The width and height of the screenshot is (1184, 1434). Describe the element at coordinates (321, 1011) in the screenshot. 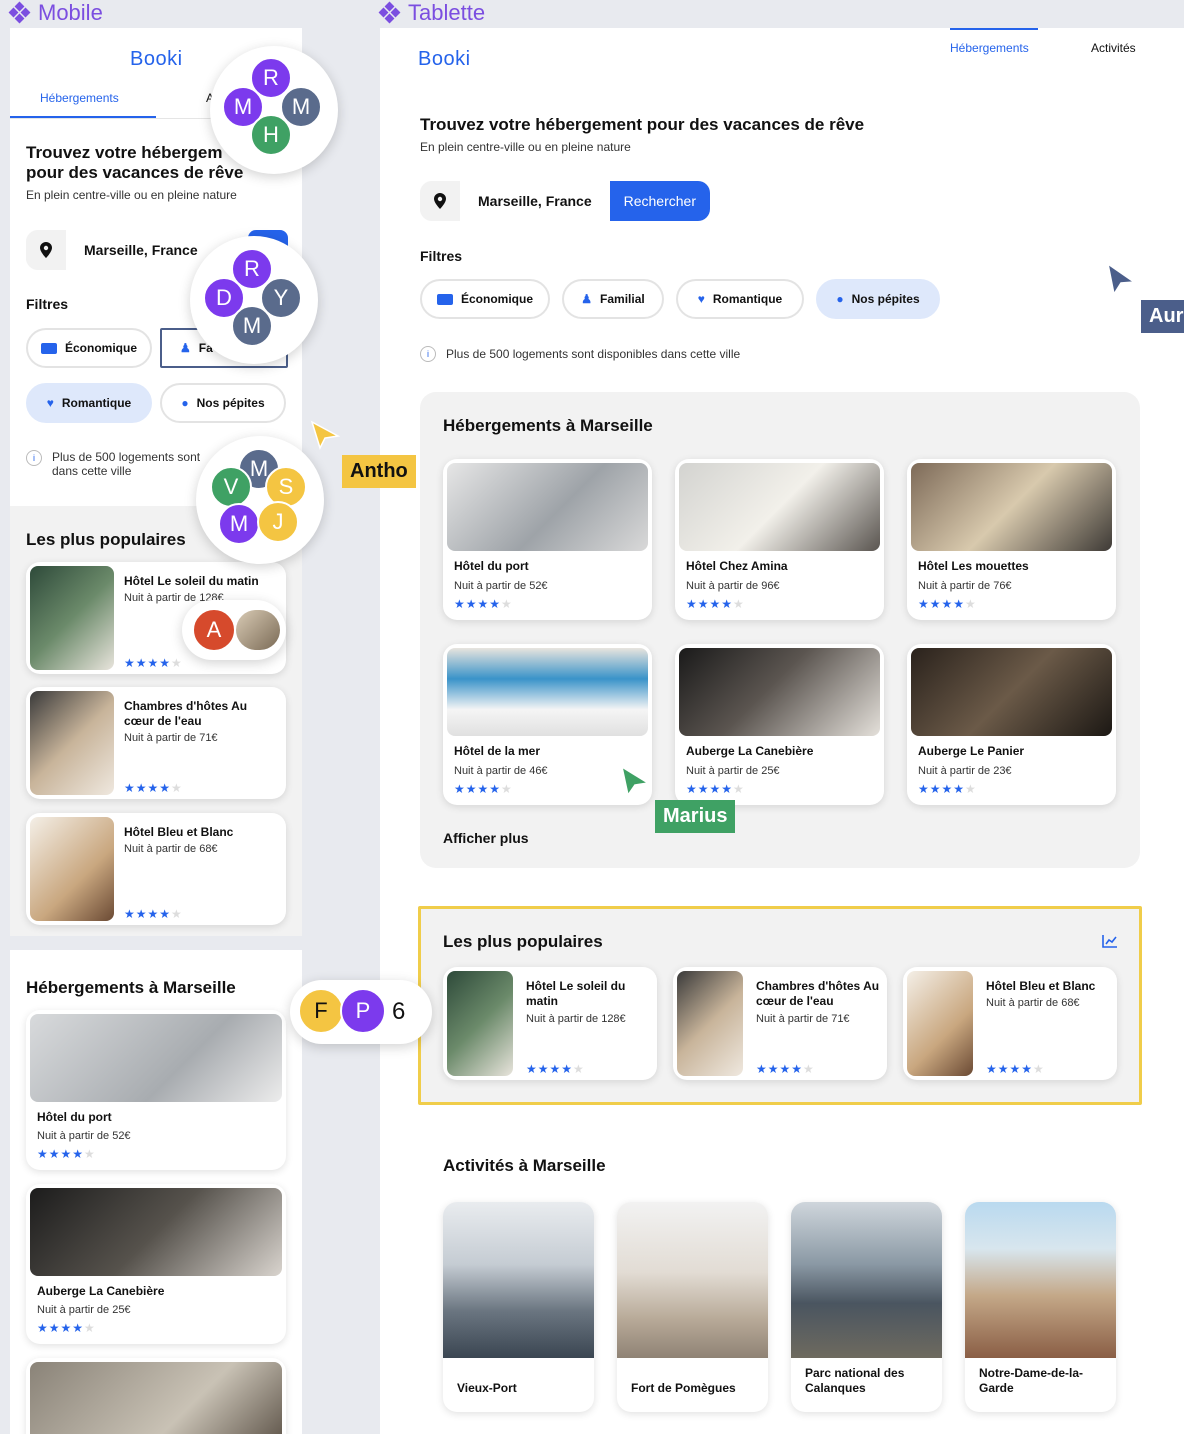

I see `avatar: F` at that location.